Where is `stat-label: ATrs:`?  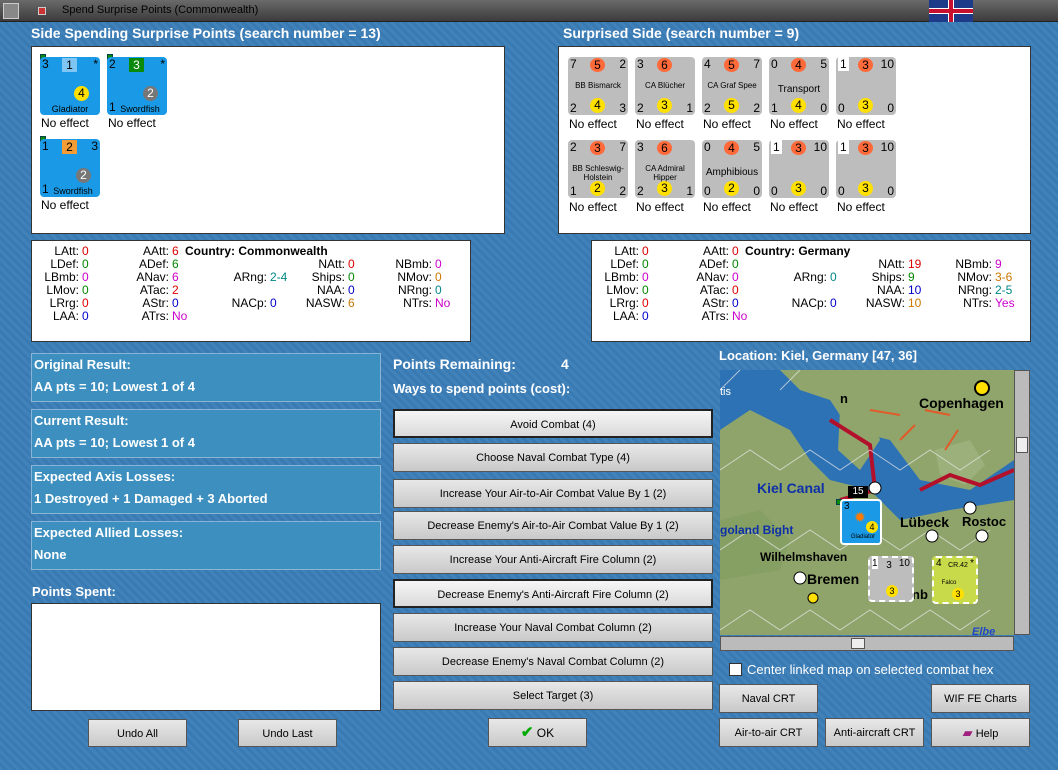
stat-label: ATrs: is located at coordinates (155, 316).